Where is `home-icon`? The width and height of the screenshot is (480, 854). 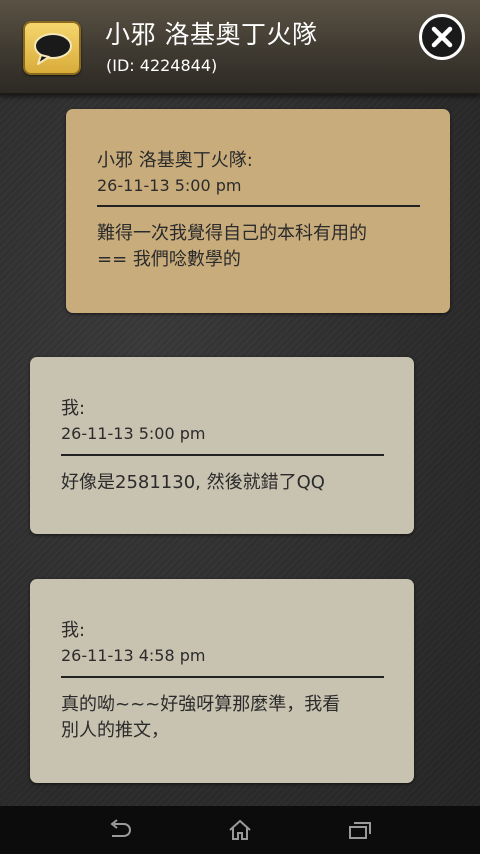 home-icon is located at coordinates (240, 829).